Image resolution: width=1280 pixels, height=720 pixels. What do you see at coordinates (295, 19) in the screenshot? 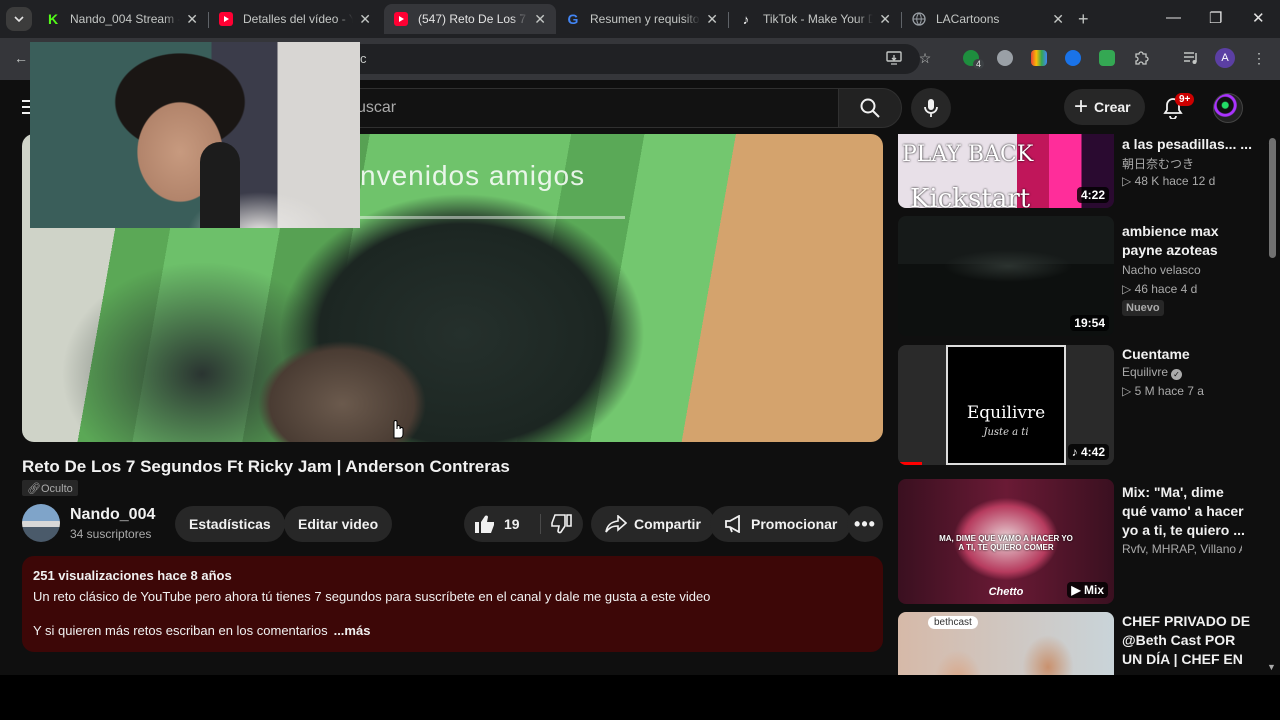
I see `browser-tab-studio: Detalles del vídeo - Y ✕` at bounding box center [295, 19].